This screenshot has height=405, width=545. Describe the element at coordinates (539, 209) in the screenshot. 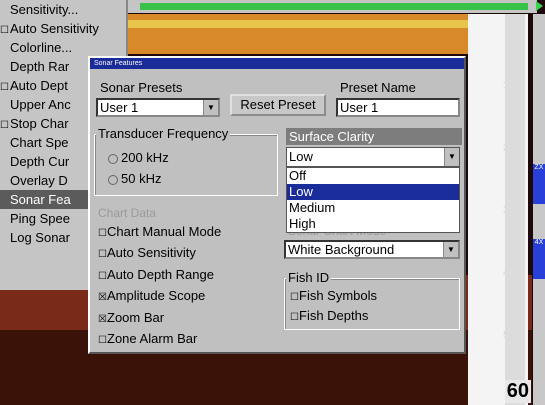

I see `depth-scale: ZX 4X` at that location.